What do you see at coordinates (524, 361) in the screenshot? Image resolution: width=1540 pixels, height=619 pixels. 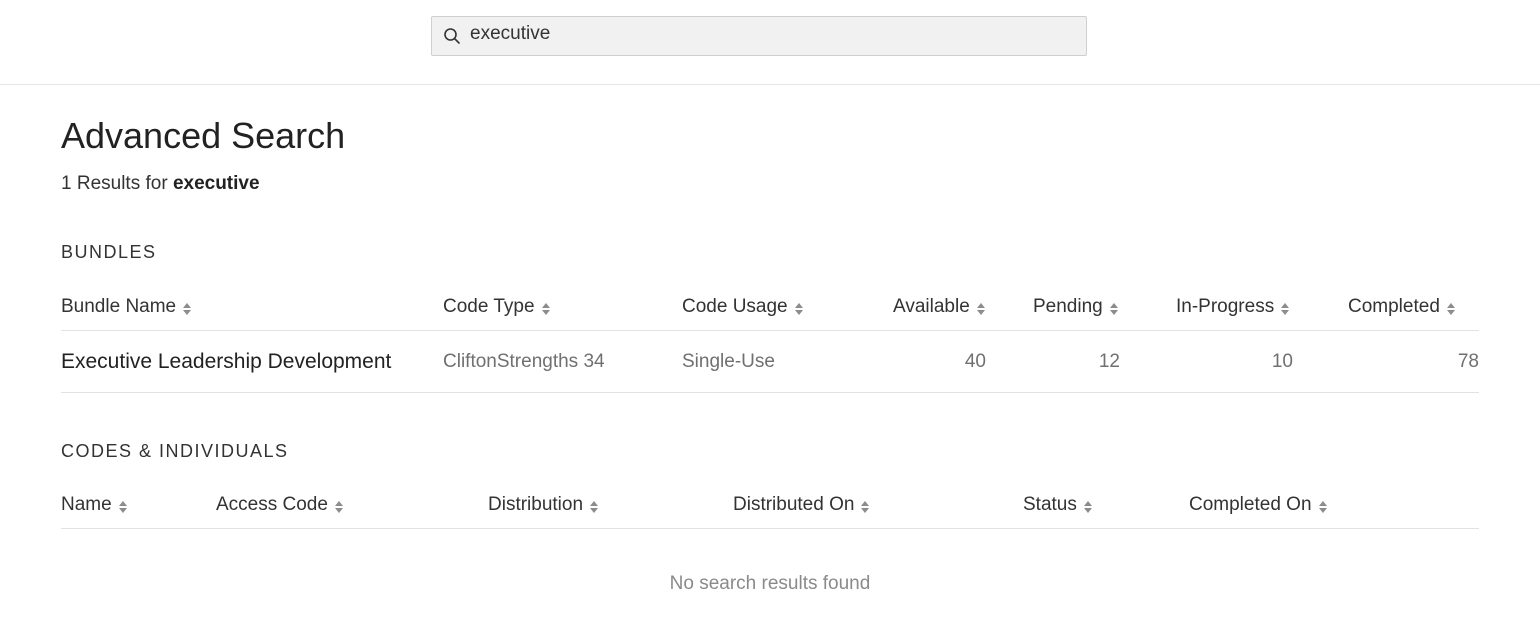 I see `code-type-cell: CliftonStrengths 34` at bounding box center [524, 361].